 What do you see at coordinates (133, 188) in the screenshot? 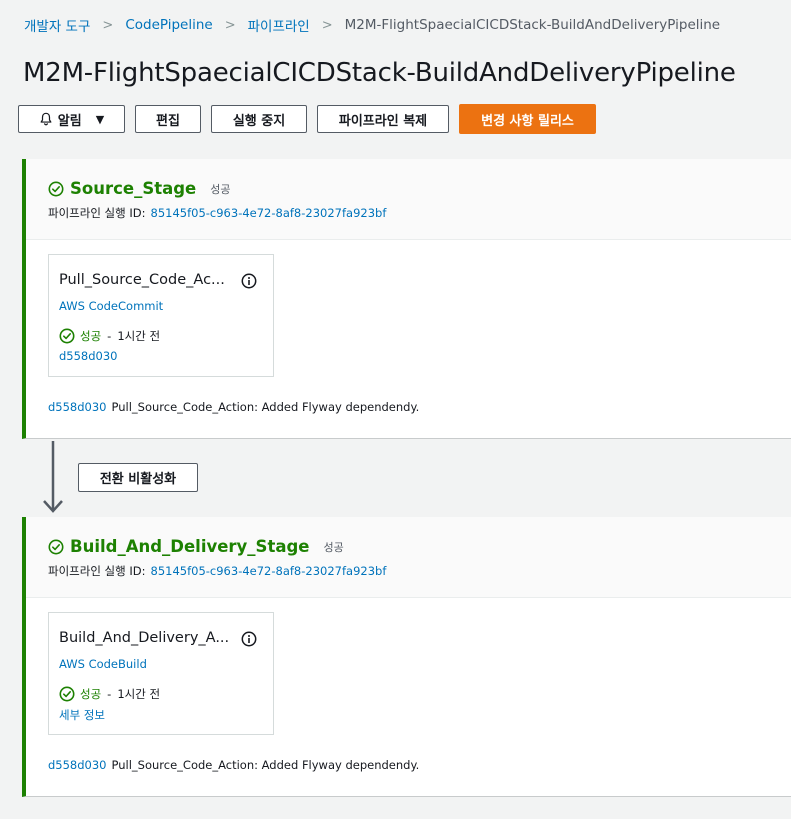
I see `stage-name: Source_Stage` at bounding box center [133, 188].